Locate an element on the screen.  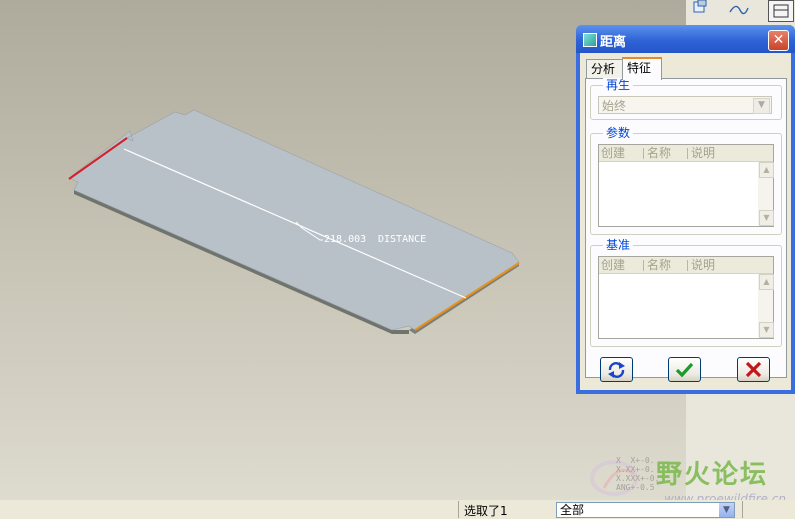
dialog-titlebar: 距离 ✕ is located at coordinates (685, 39).